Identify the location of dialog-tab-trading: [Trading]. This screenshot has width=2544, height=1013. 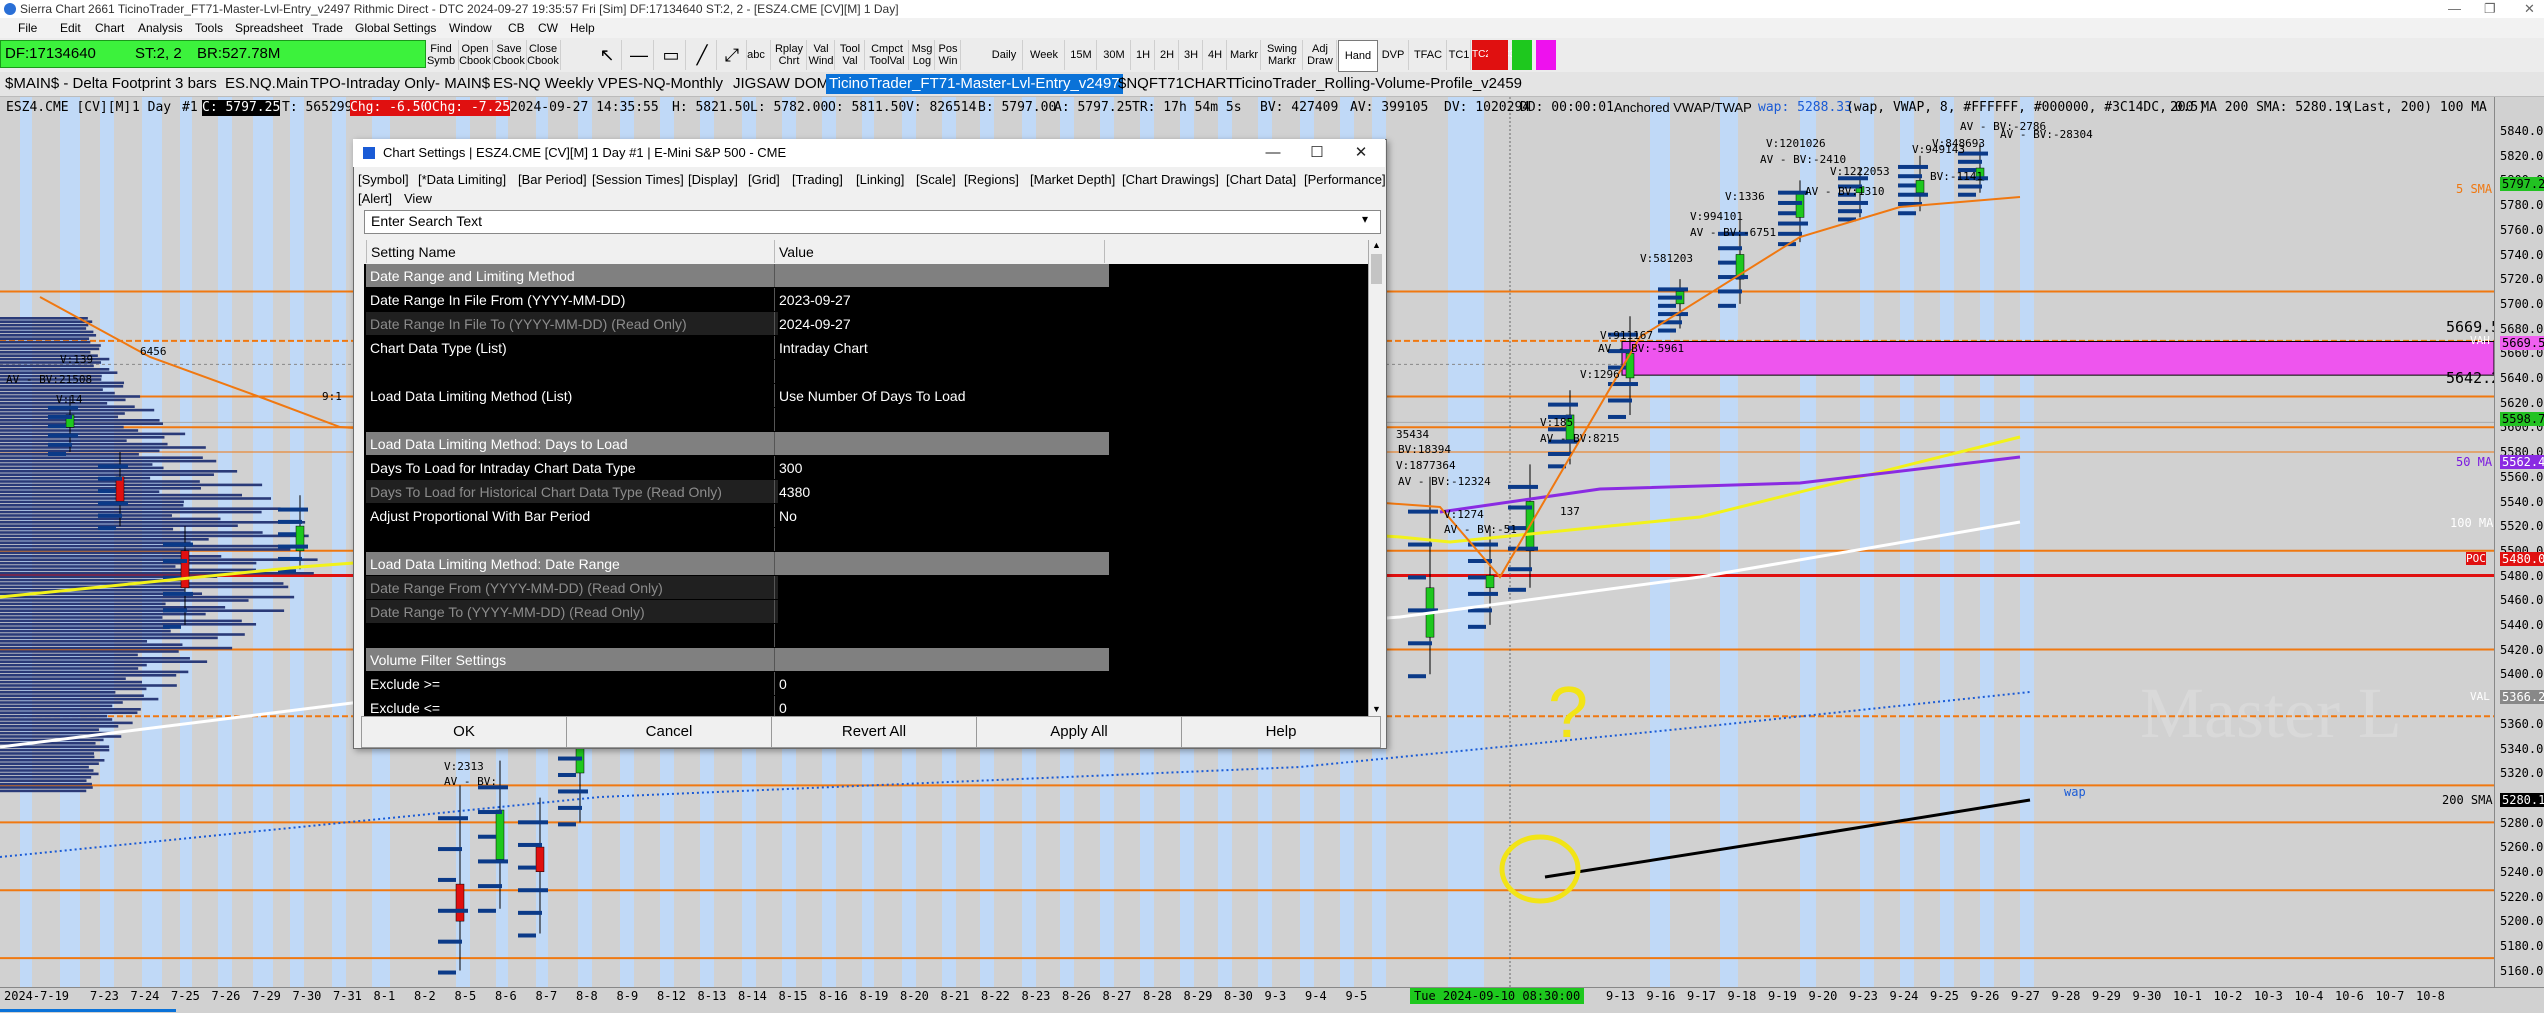
(817, 179).